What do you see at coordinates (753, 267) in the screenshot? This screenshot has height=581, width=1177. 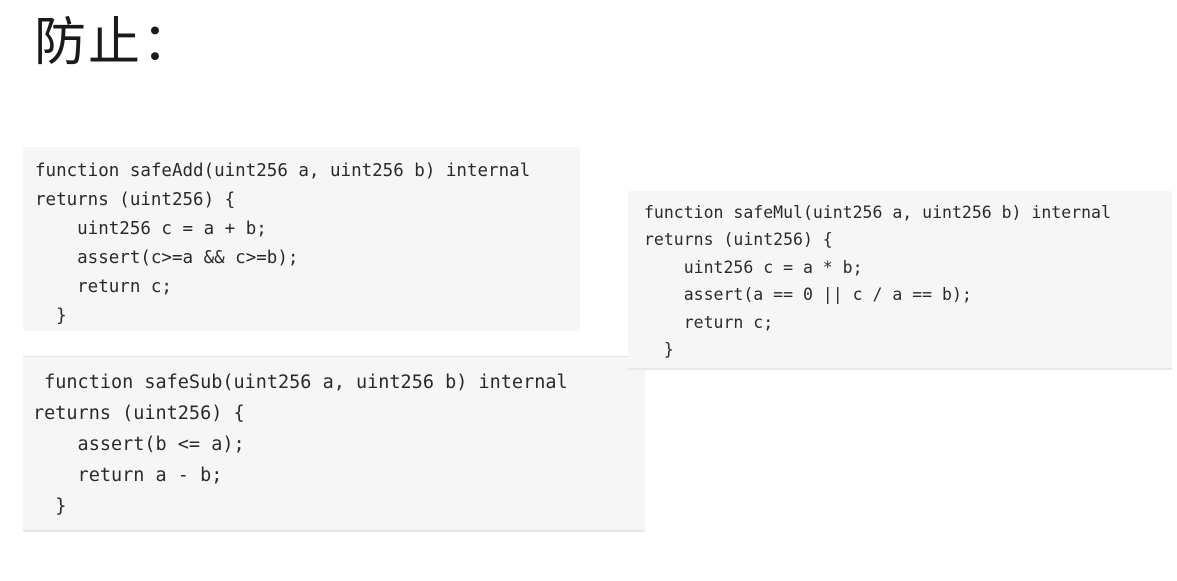 I see `code-line: uint256 c = a * b;` at bounding box center [753, 267].